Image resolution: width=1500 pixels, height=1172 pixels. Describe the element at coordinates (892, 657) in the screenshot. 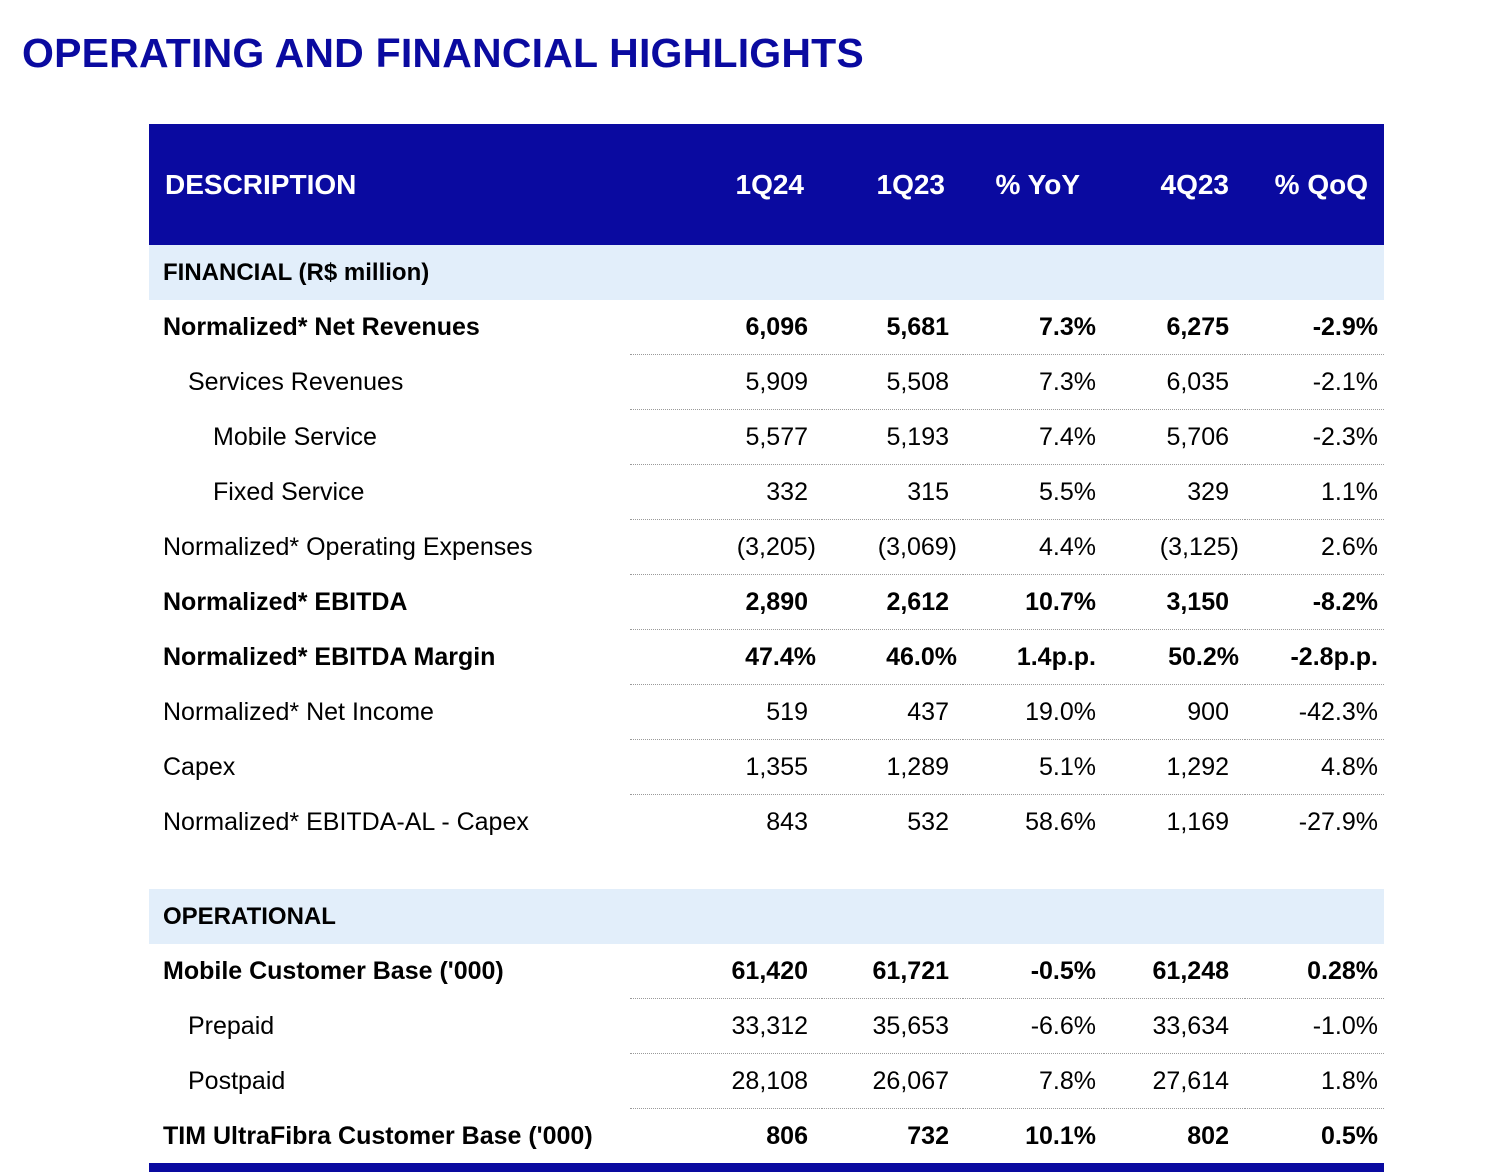

I see `cell-1q23: 46.0%` at that location.